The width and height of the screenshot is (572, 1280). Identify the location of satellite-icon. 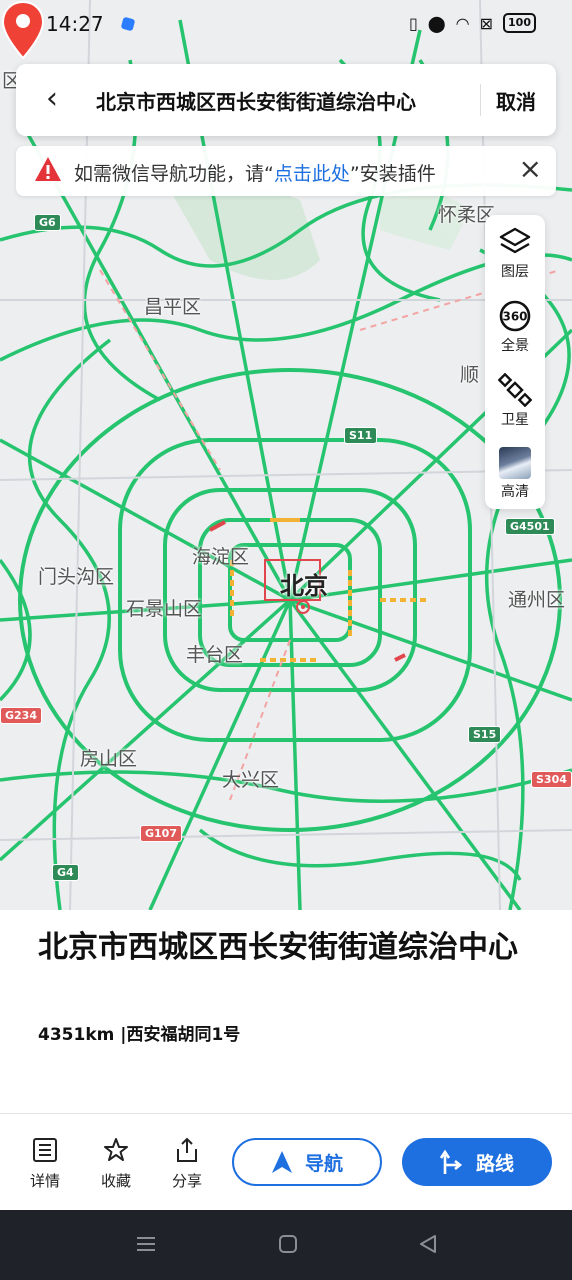
(515, 390).